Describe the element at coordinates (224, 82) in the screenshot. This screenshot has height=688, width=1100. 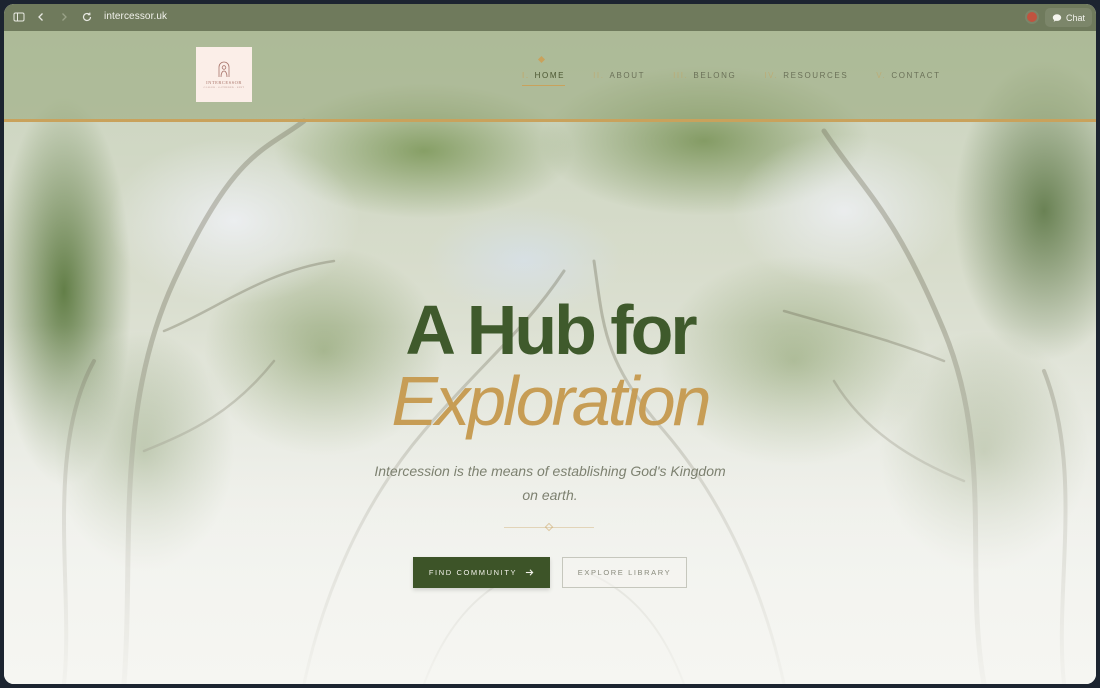
I see `logo-name: INTERCESSOR` at that location.